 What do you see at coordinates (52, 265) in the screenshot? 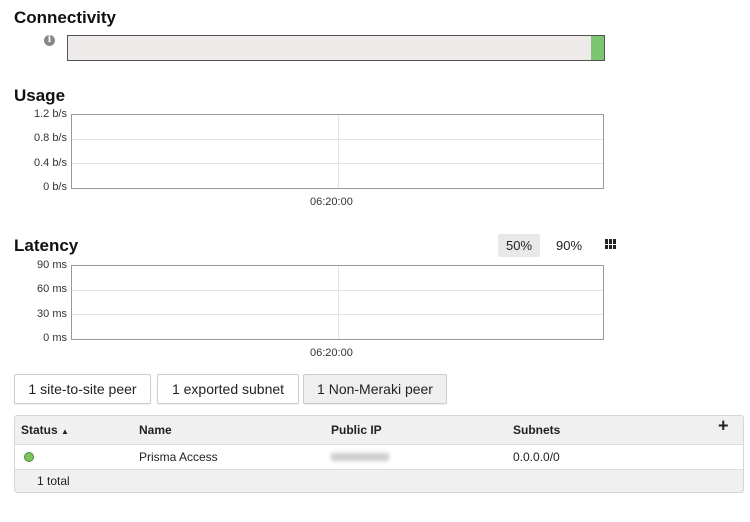
I see `y-tick: 90 ms` at bounding box center [52, 265].